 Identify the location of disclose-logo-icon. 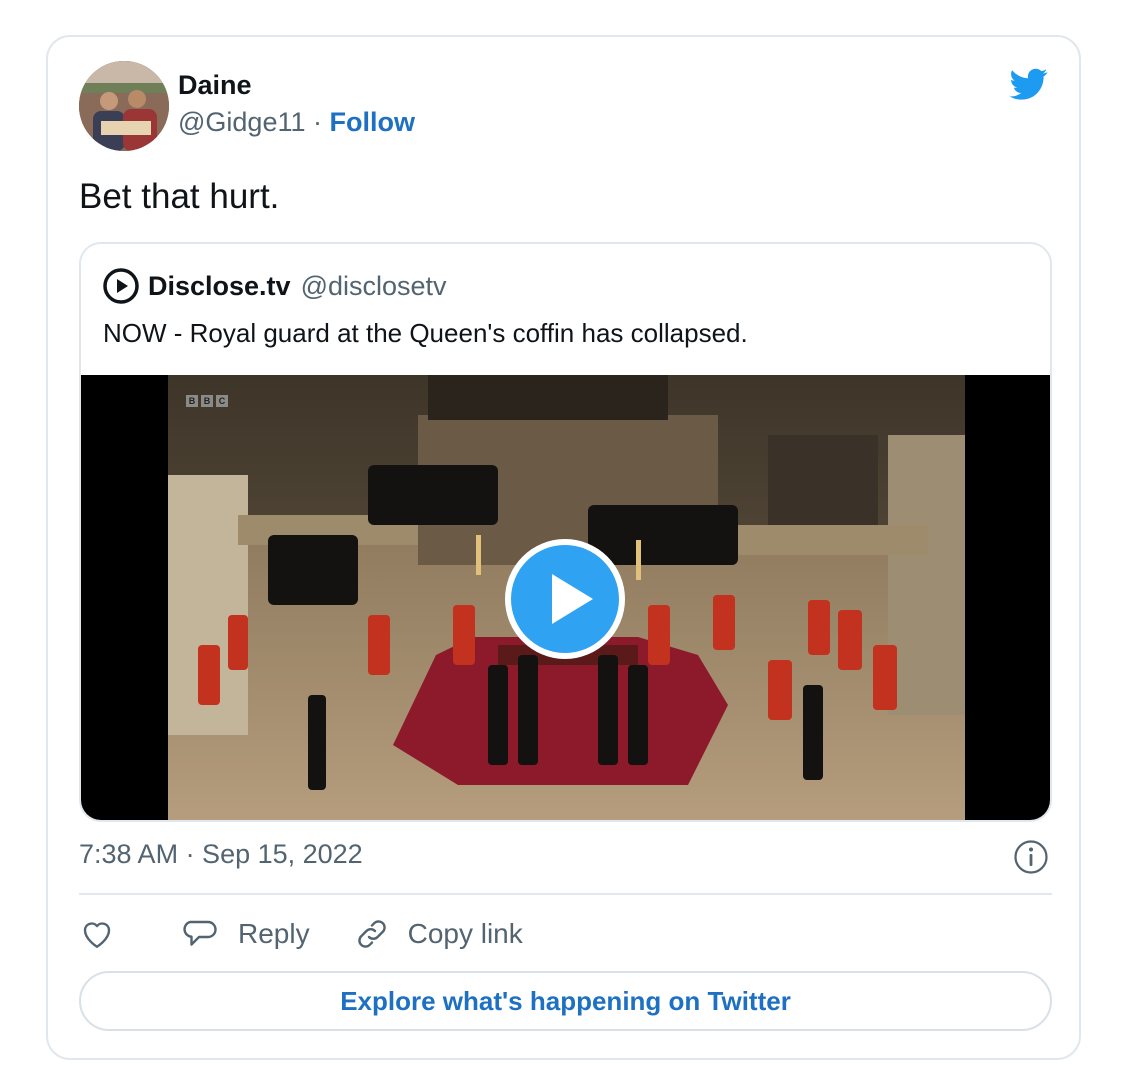
(121, 286).